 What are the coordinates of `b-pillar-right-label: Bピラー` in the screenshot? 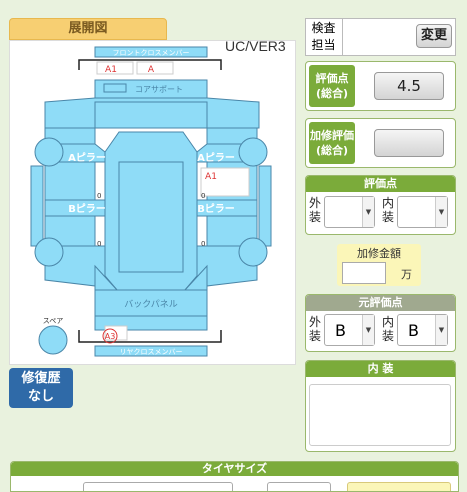 It's located at (216, 209).